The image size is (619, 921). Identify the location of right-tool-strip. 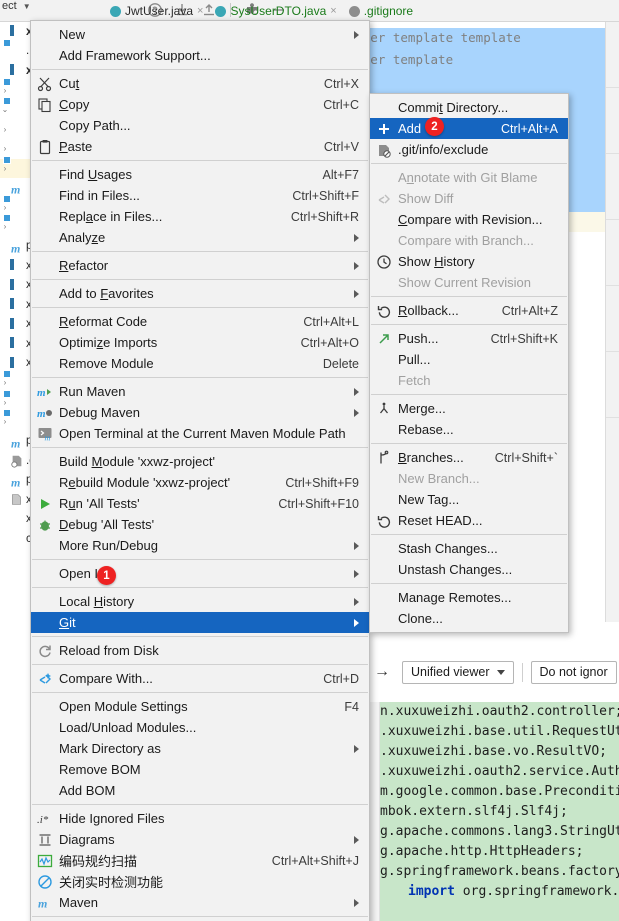
(612, 322).